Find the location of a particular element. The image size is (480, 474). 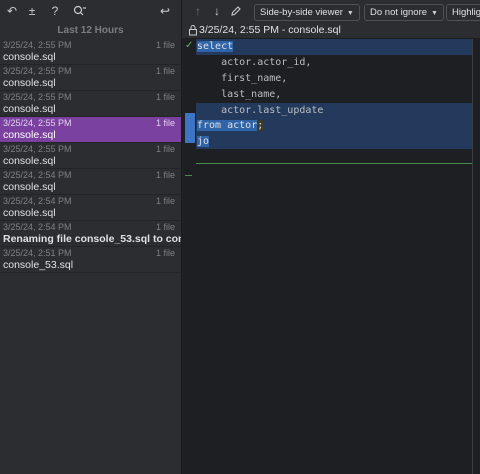

code-line-4: last_name, is located at coordinates (239, 94).